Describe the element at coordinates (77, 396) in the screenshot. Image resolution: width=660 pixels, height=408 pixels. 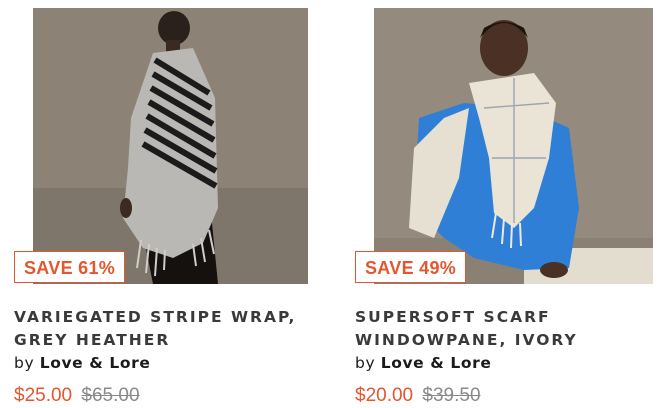
I see `price-row: $25.00 $65.00` at that location.